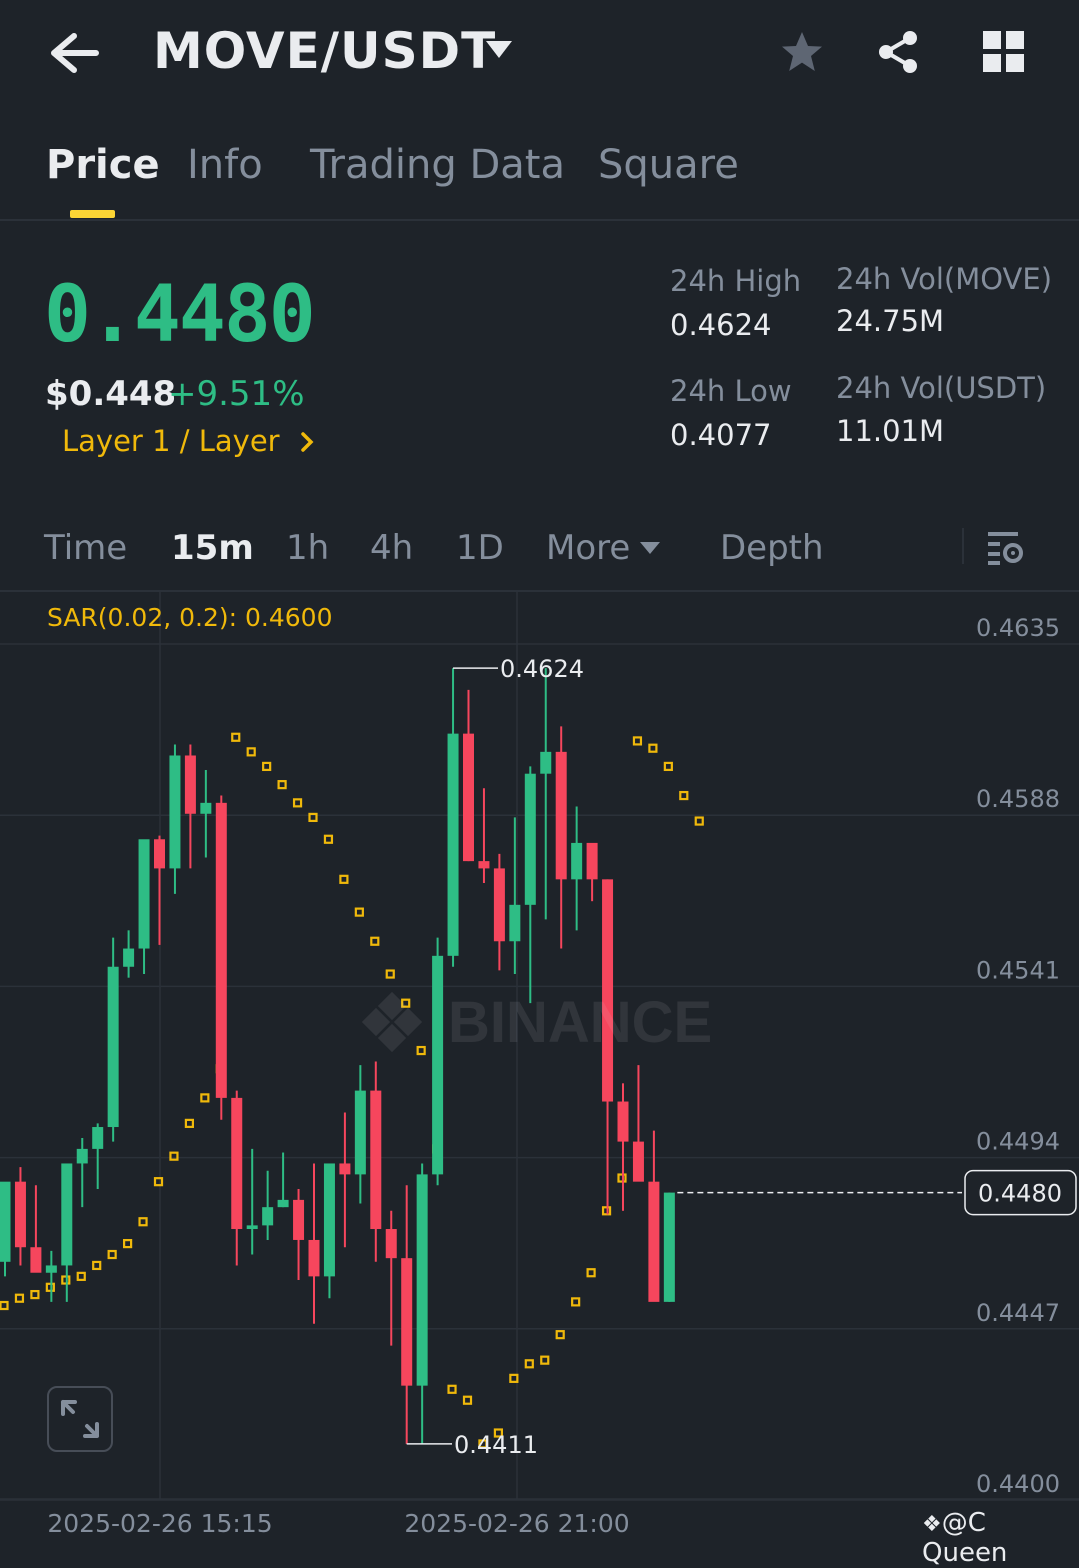 The height and width of the screenshot is (1568, 1079). What do you see at coordinates (668, 165) in the screenshot?
I see `tab-square: Square` at bounding box center [668, 165].